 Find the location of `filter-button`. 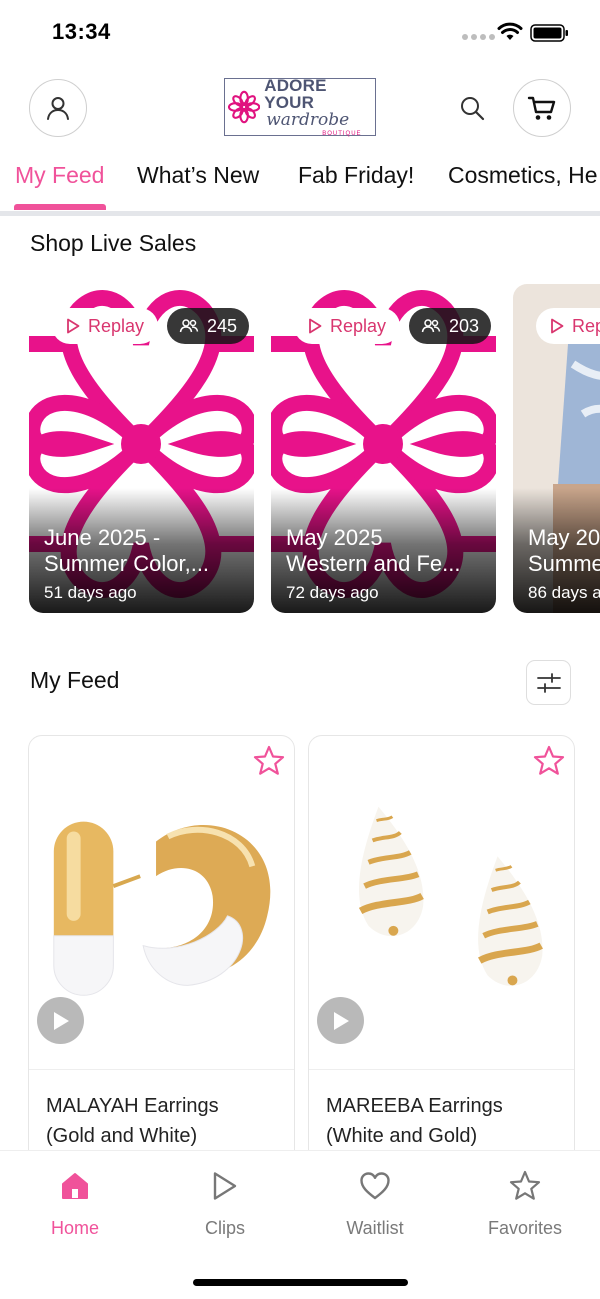

filter-button is located at coordinates (548, 682).